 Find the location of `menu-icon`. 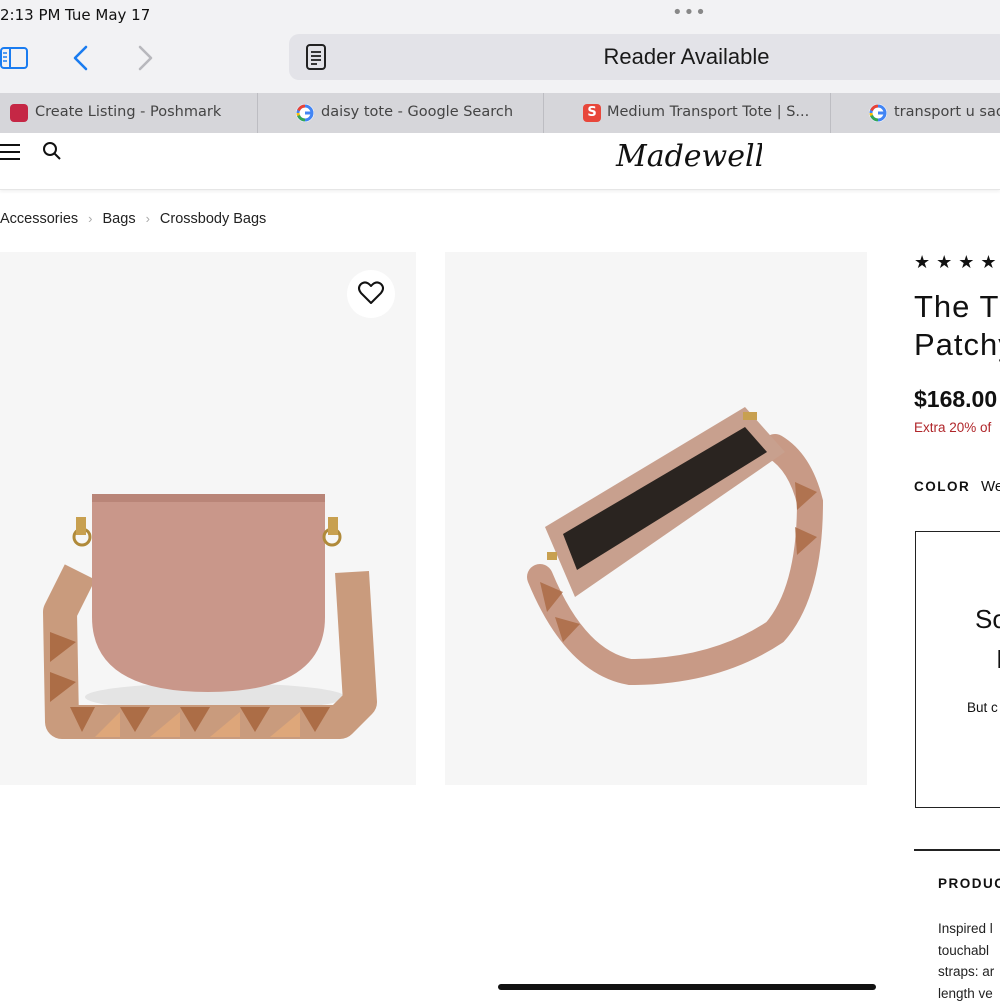

menu-icon is located at coordinates (11, 152).